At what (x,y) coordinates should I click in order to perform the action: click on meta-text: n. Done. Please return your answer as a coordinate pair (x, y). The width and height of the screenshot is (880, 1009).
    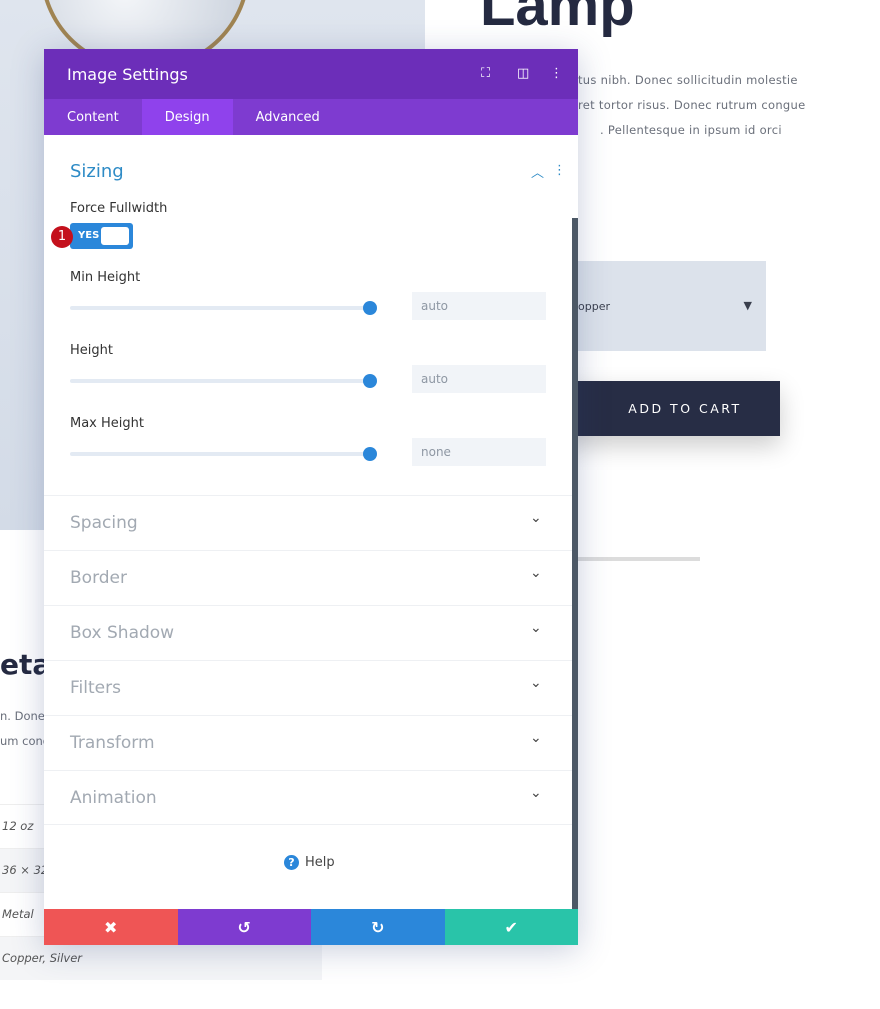
    Looking at the image, I should click on (22, 716).